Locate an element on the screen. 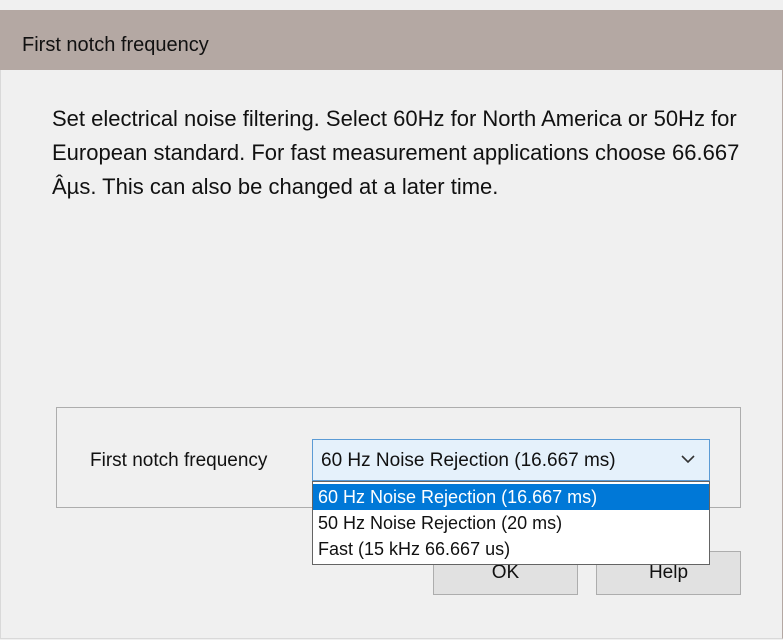 The image size is (783, 640). dialog-title: First notch frequency is located at coordinates (115, 45).